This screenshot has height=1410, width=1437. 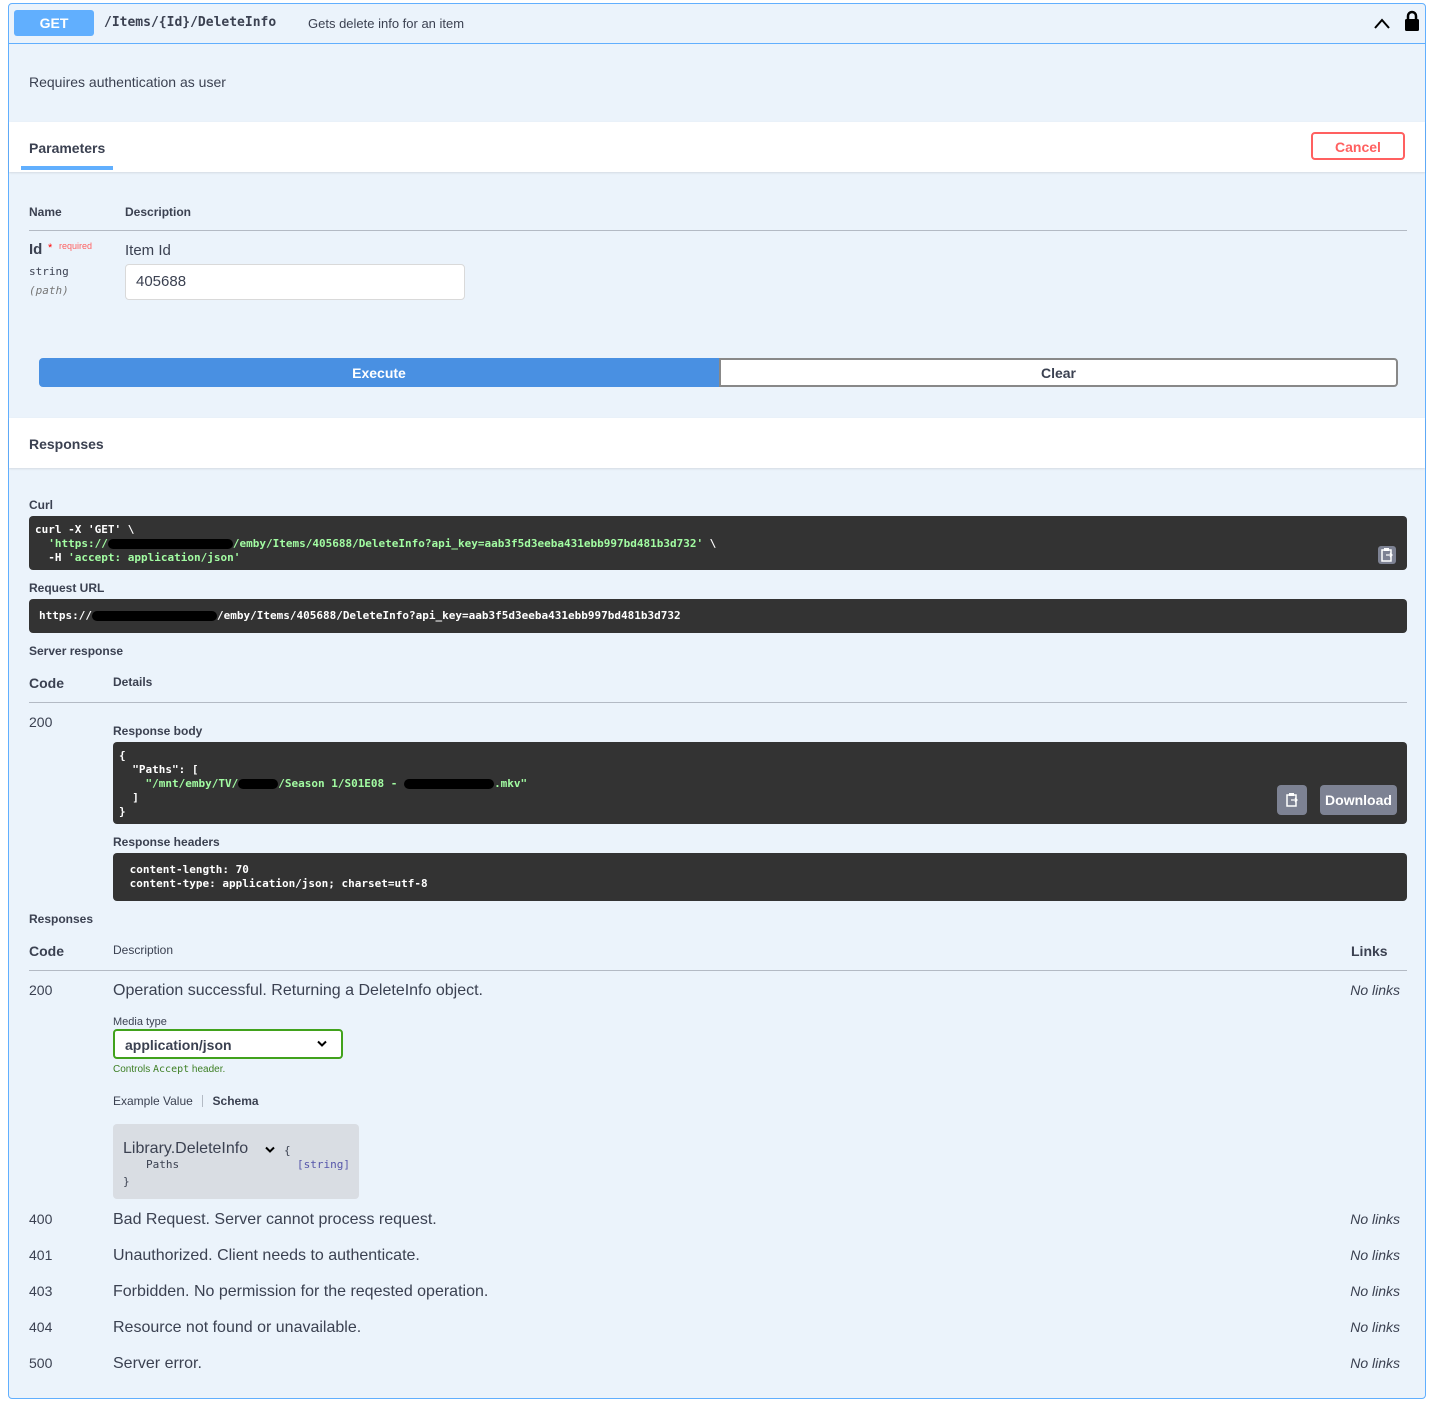 What do you see at coordinates (1058, 372) in the screenshot?
I see `clear-button: Clear` at bounding box center [1058, 372].